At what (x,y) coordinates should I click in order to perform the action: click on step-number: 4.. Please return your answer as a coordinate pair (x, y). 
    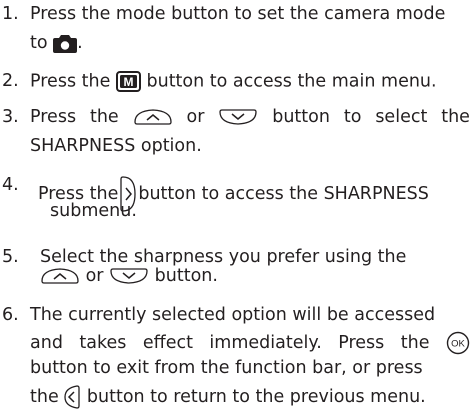
    Looking at the image, I should click on (10, 185).